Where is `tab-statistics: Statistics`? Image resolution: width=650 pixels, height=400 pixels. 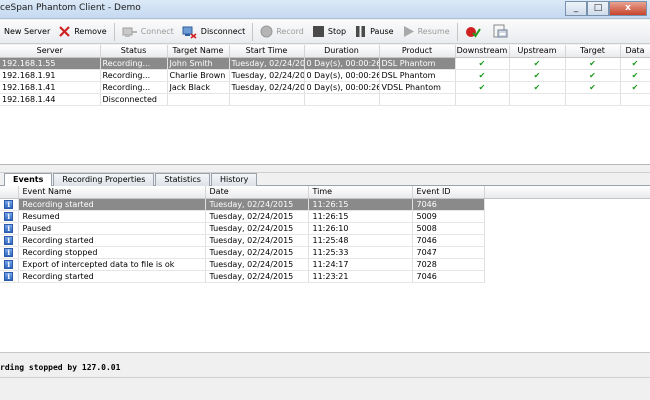 tab-statistics: Statistics is located at coordinates (182, 179).